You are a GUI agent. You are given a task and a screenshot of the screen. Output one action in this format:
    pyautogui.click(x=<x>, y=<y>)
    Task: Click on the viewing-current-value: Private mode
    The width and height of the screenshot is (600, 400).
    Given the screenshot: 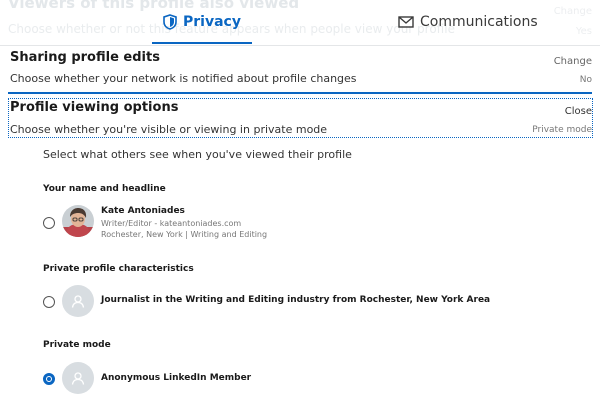 What is the action you would take?
    pyautogui.click(x=562, y=130)
    